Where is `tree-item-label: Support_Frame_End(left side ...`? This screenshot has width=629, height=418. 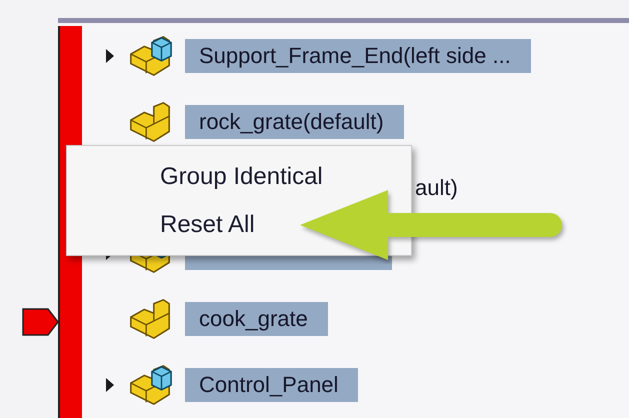
tree-item-label: Support_Frame_End(left side ... is located at coordinates (358, 55).